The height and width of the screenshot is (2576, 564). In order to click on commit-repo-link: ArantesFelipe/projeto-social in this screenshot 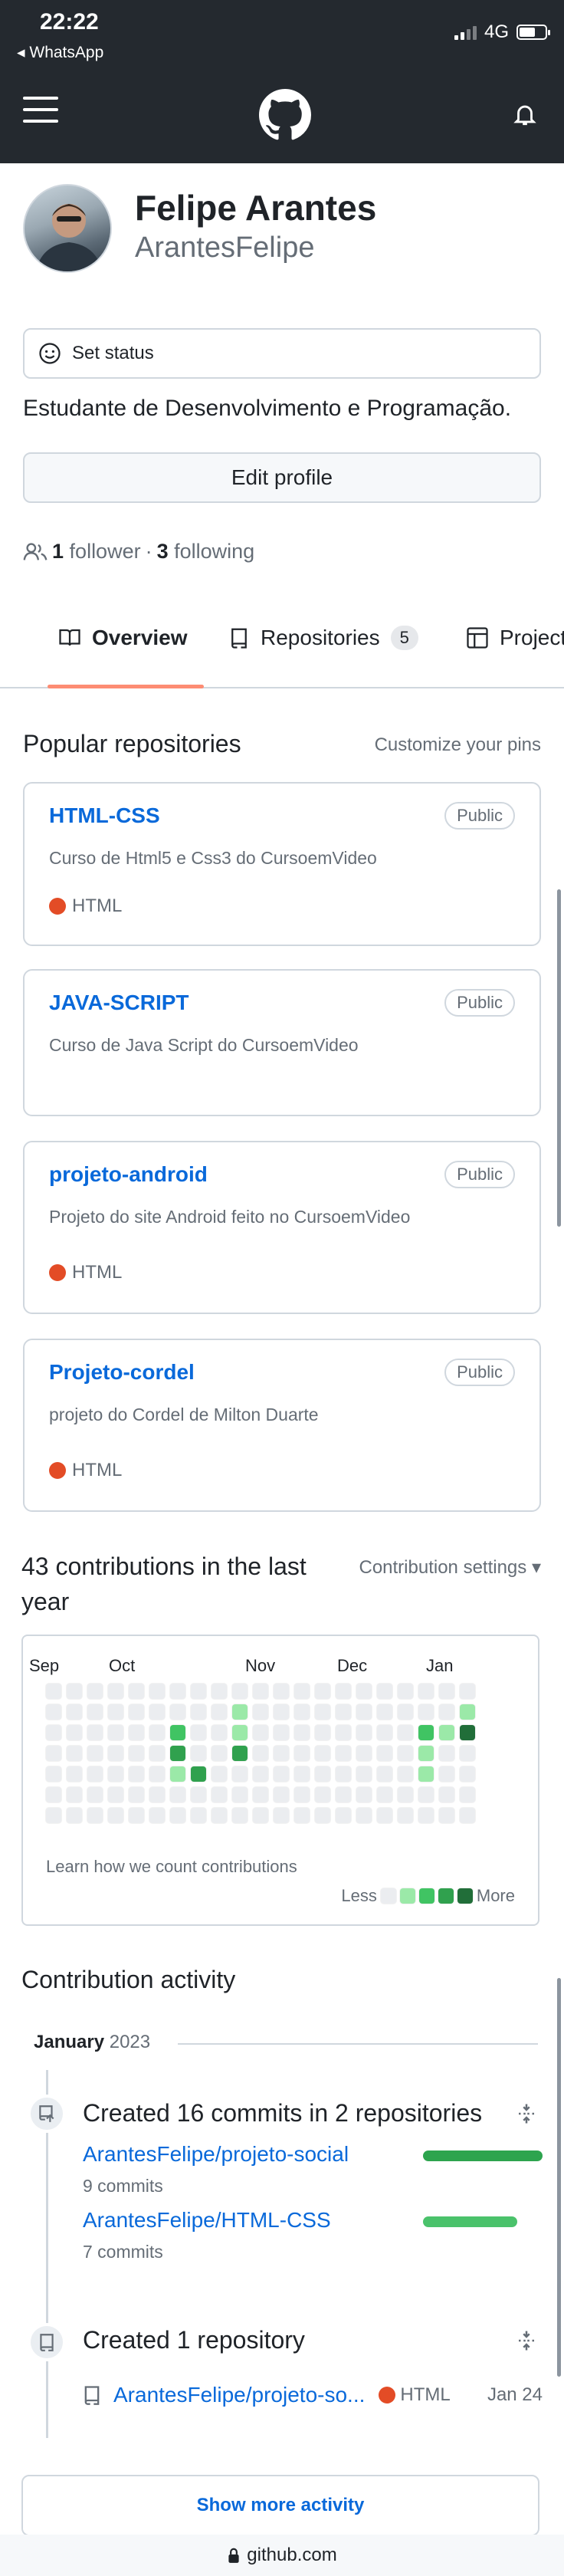, I will do `click(216, 2155)`.